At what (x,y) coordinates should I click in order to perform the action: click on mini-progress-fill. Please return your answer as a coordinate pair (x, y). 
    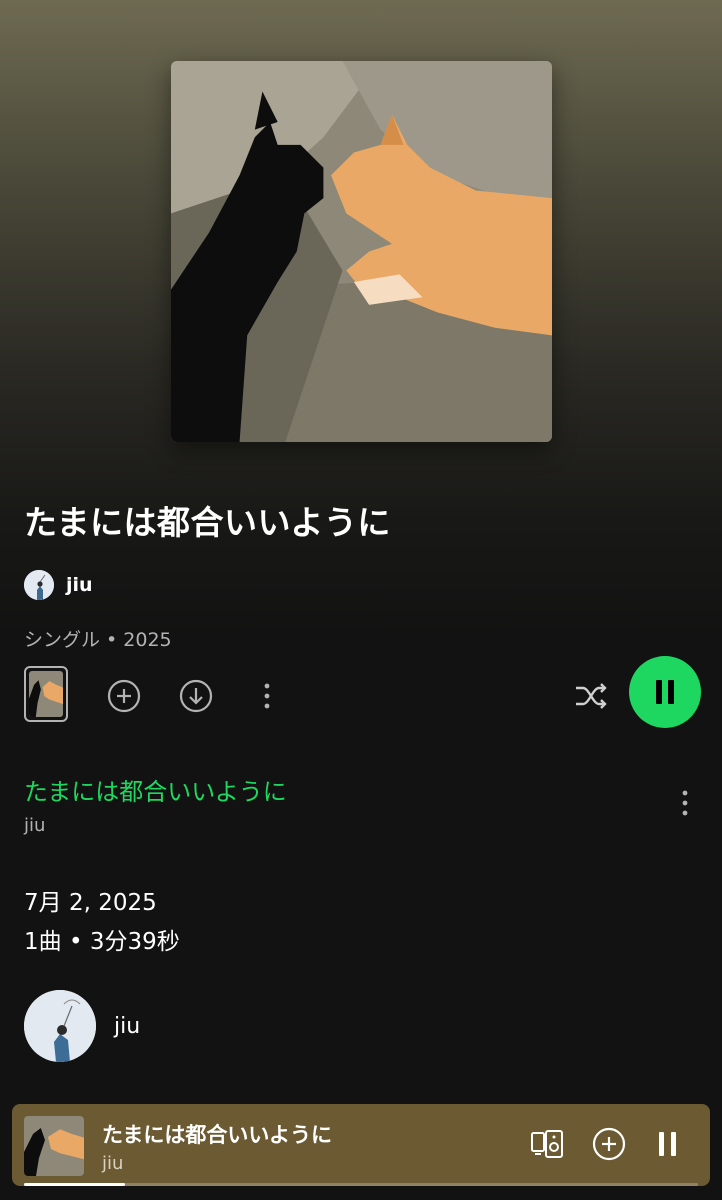
    Looking at the image, I should click on (75, 1184).